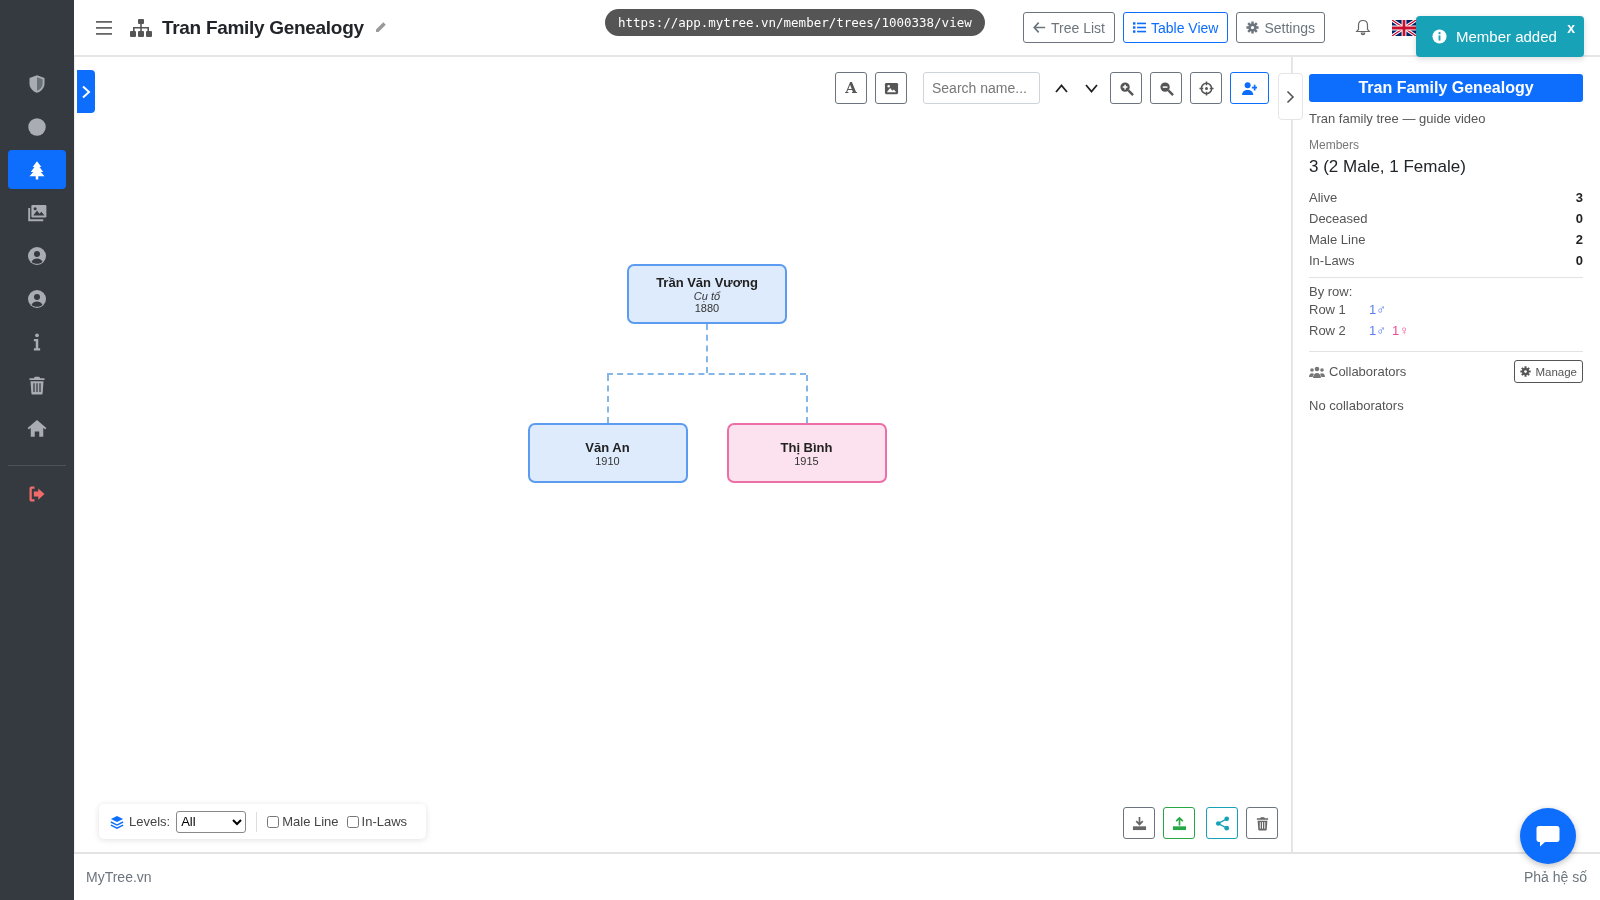  I want to click on person-card: Trần Văn Vương Cụ tổ 1880, so click(707, 294).